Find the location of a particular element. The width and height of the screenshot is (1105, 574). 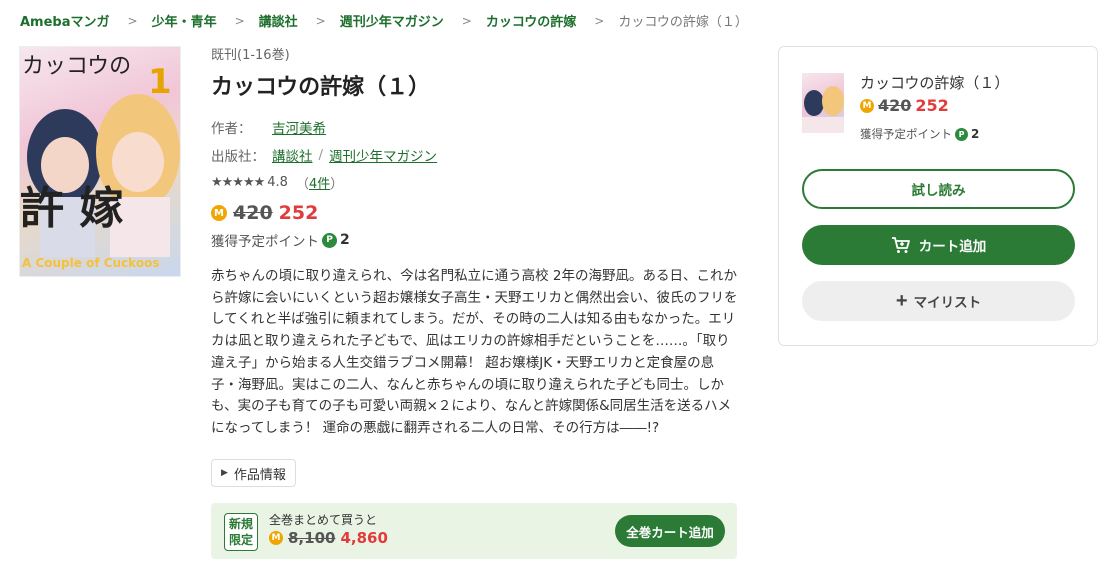

panel-points-label: 獲得予定ポイント is located at coordinates (906, 134).